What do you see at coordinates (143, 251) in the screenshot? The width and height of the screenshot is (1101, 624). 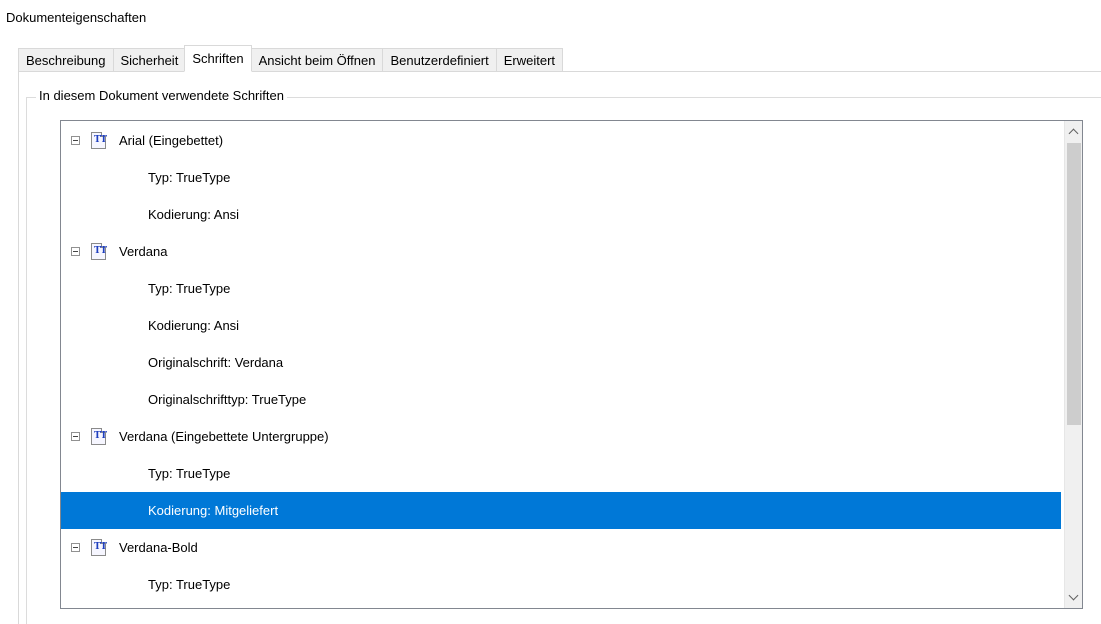 I see `font-name-label: Verdana` at bounding box center [143, 251].